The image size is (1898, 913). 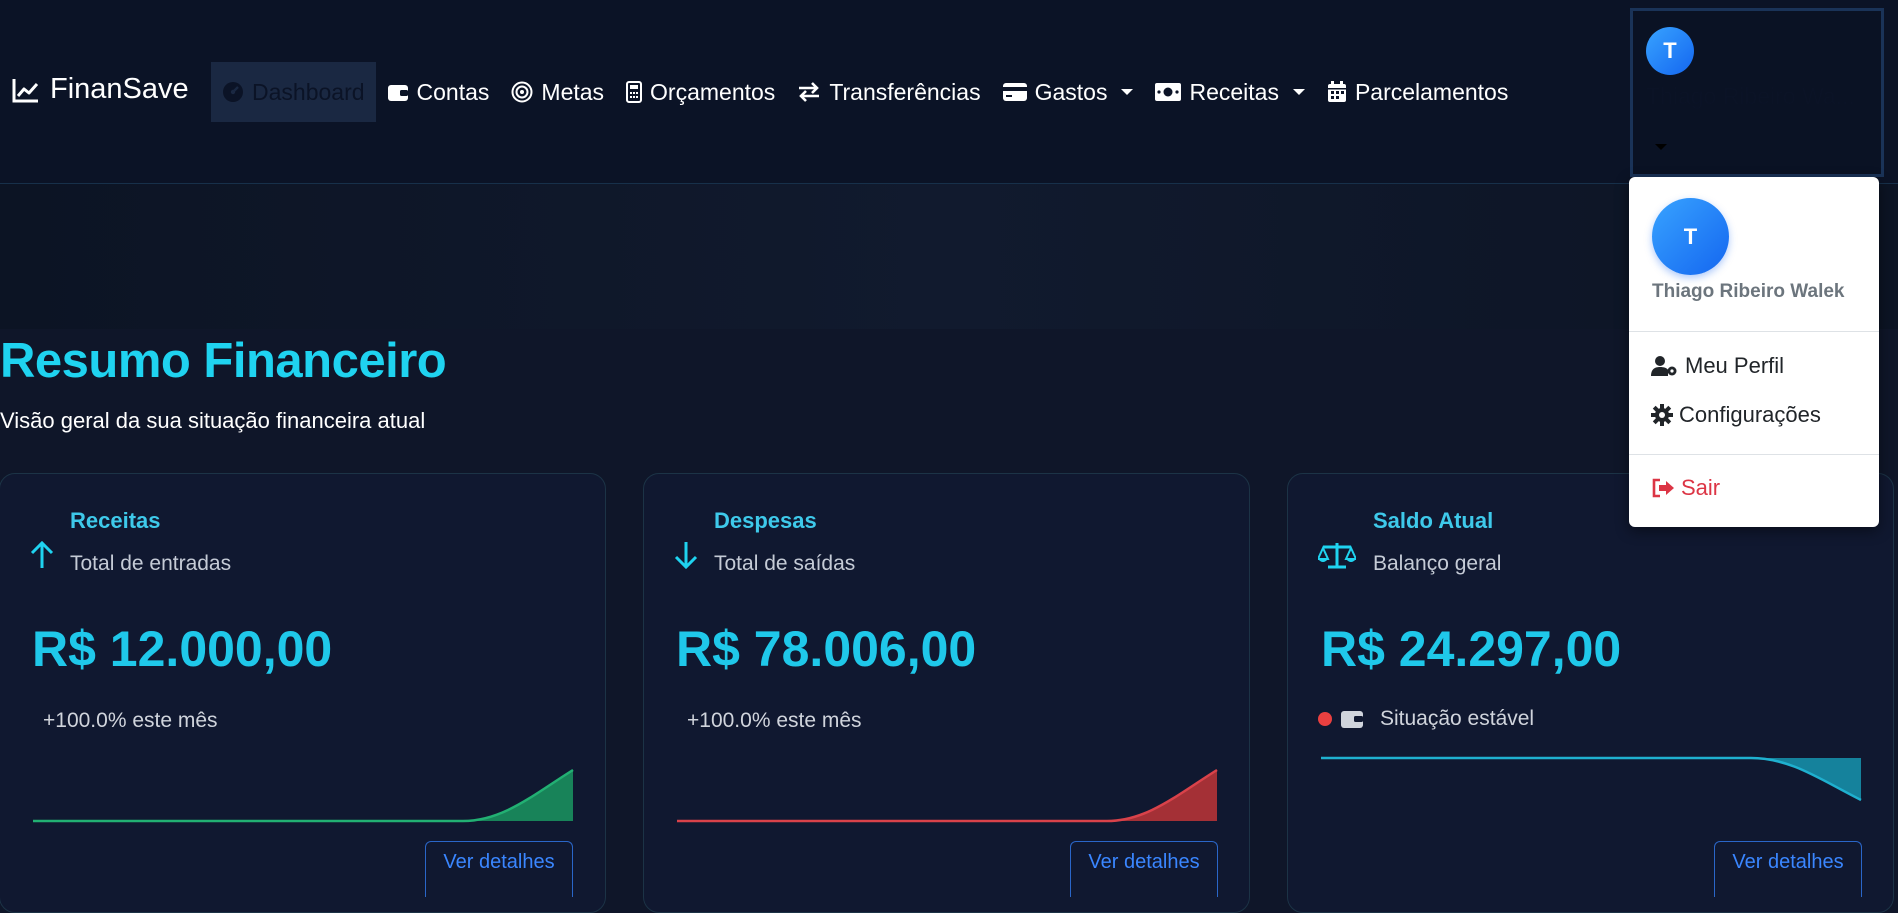 What do you see at coordinates (785, 563) in the screenshot?
I see `card-subtitle: Total de saídas` at bounding box center [785, 563].